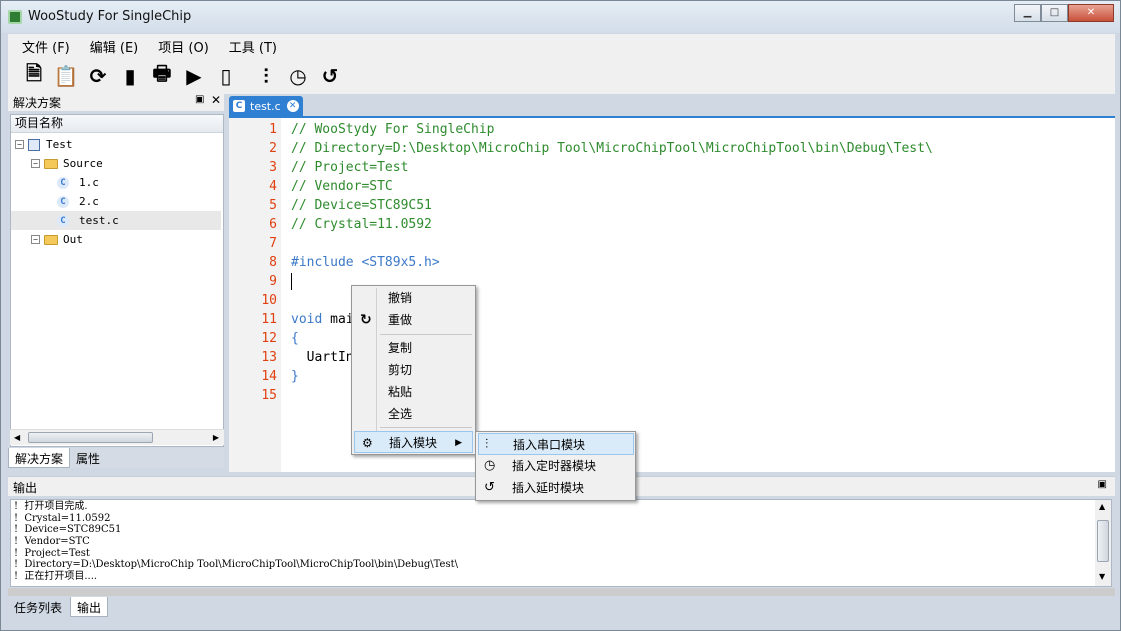  I want to click on line-number: 5, so click(273, 205).